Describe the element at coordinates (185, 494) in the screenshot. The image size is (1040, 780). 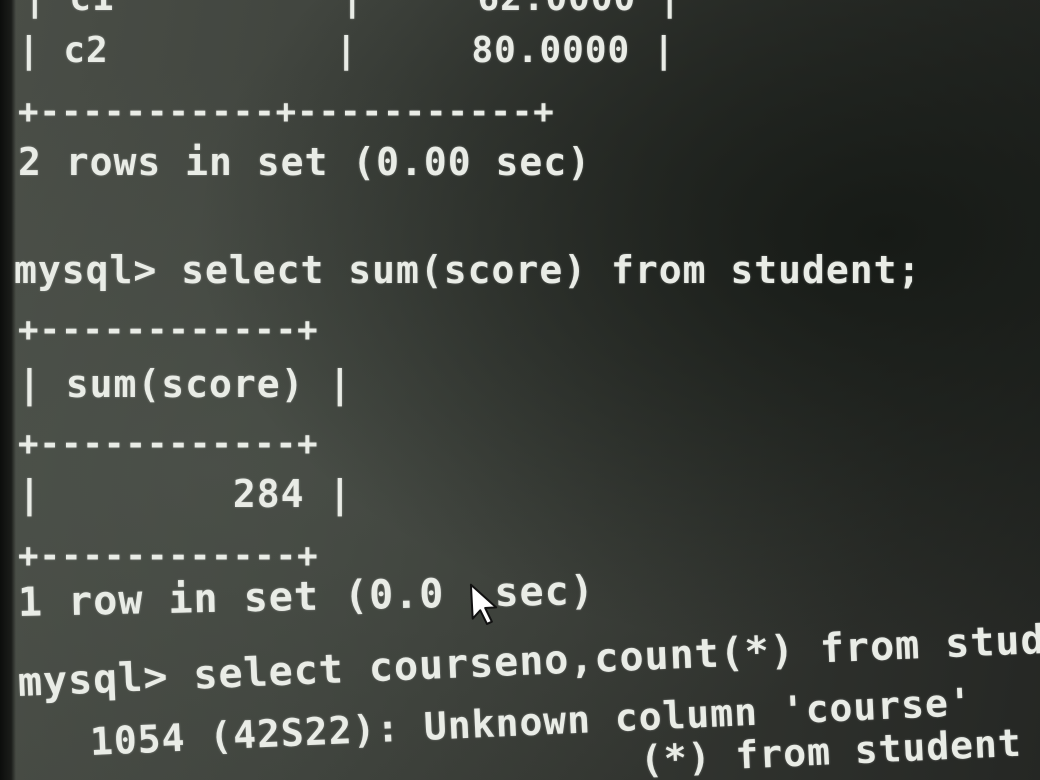
I see `result-value-sum: | 284 |` at that location.